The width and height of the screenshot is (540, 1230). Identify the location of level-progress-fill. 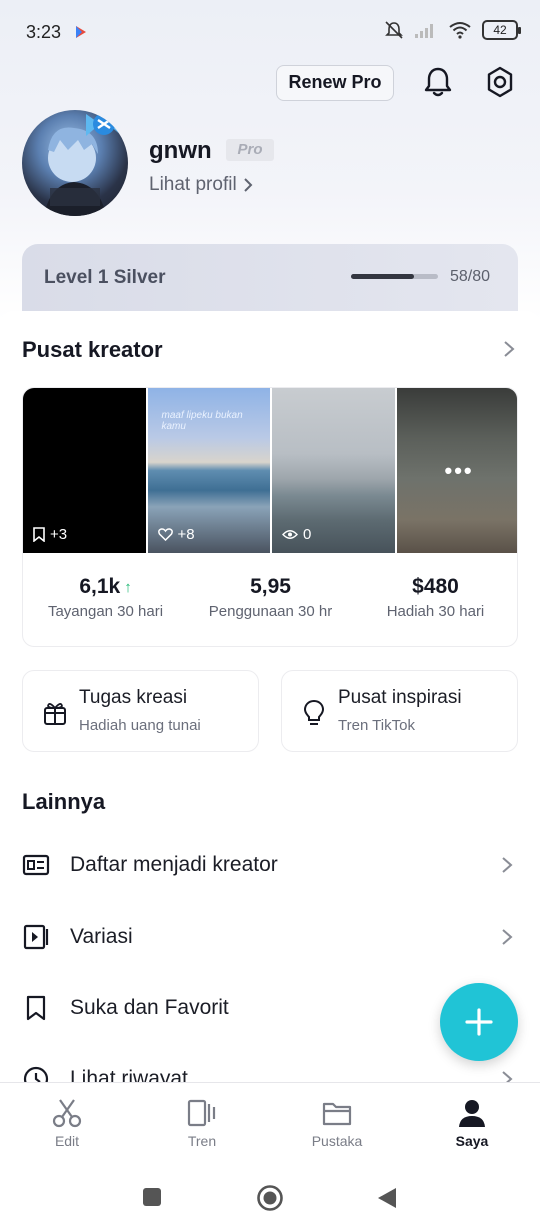
(383, 276).